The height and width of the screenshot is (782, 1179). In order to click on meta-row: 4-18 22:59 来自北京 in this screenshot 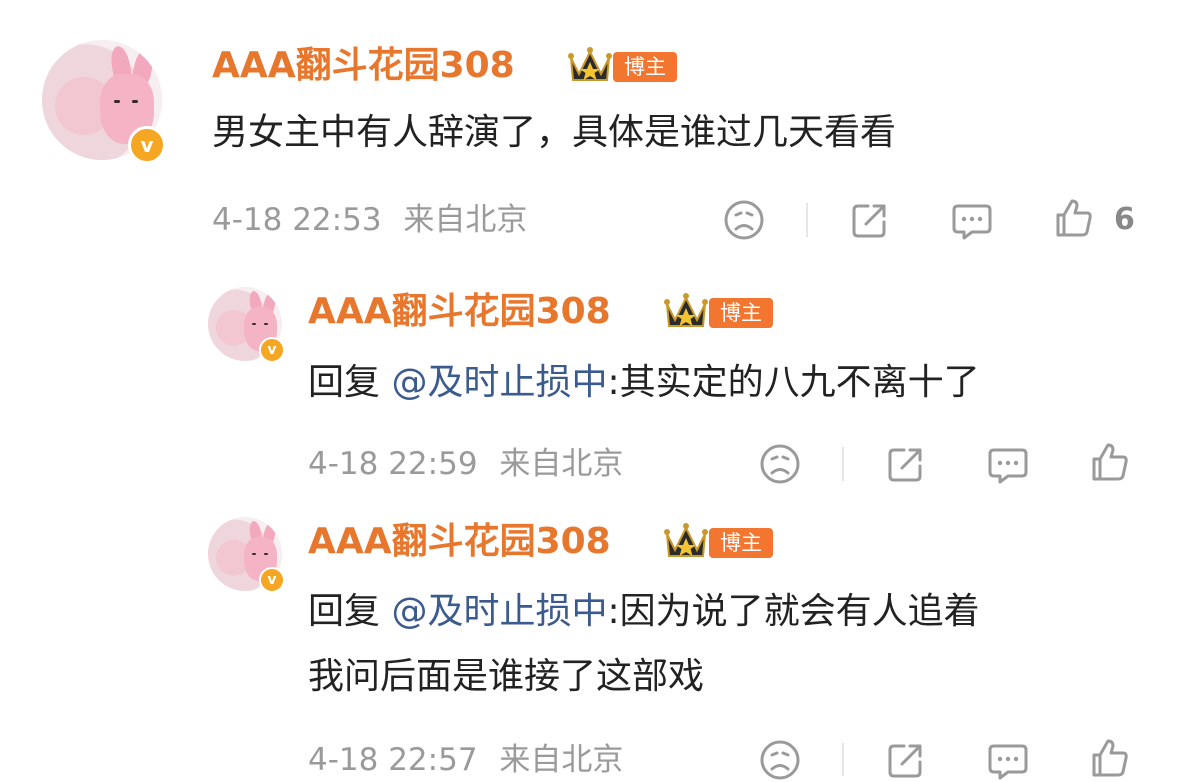, I will do `click(465, 464)`.